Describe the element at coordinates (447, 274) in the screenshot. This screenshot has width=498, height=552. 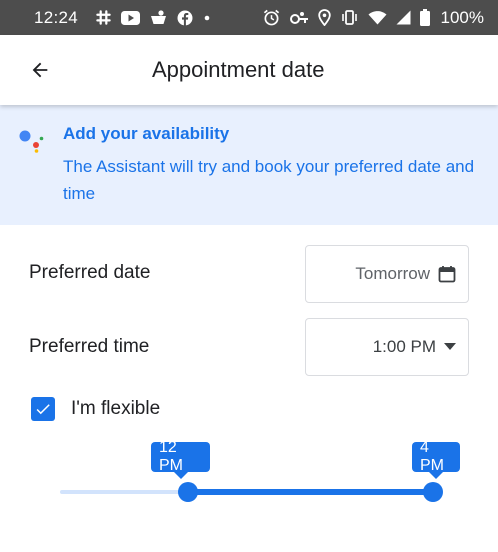
I see `calendar-icon` at that location.